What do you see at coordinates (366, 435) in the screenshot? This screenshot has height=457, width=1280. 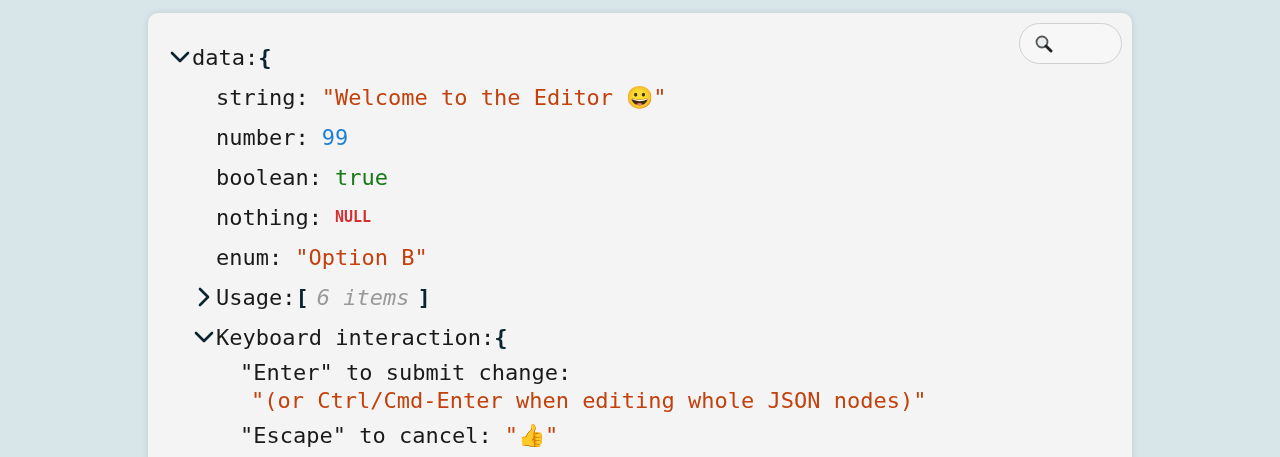 I see `key-label: "Escape" to cancel:` at bounding box center [366, 435].